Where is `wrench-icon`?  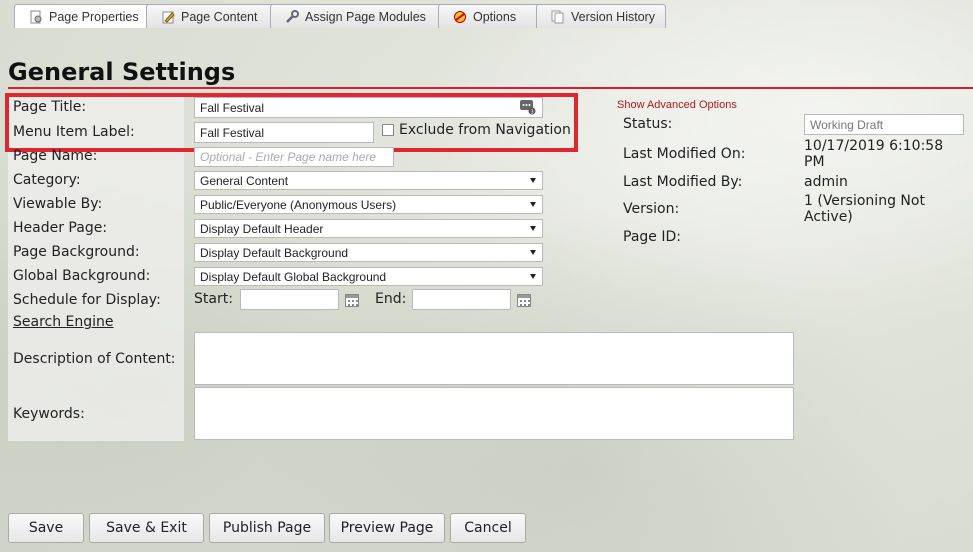
wrench-icon is located at coordinates (292, 16).